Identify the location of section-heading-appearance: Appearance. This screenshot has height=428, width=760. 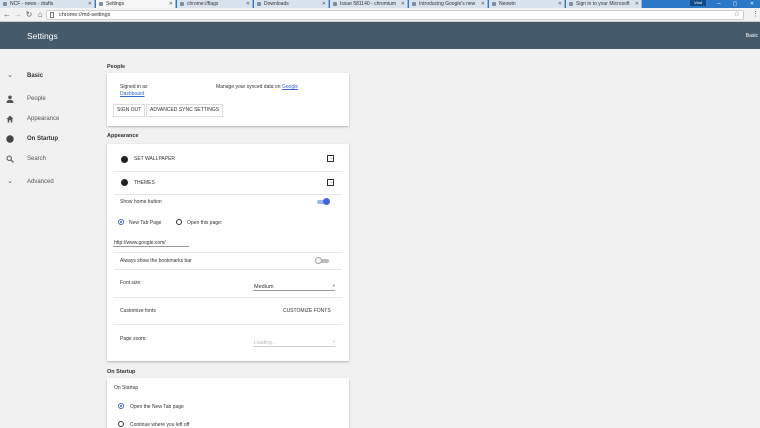
(123, 136).